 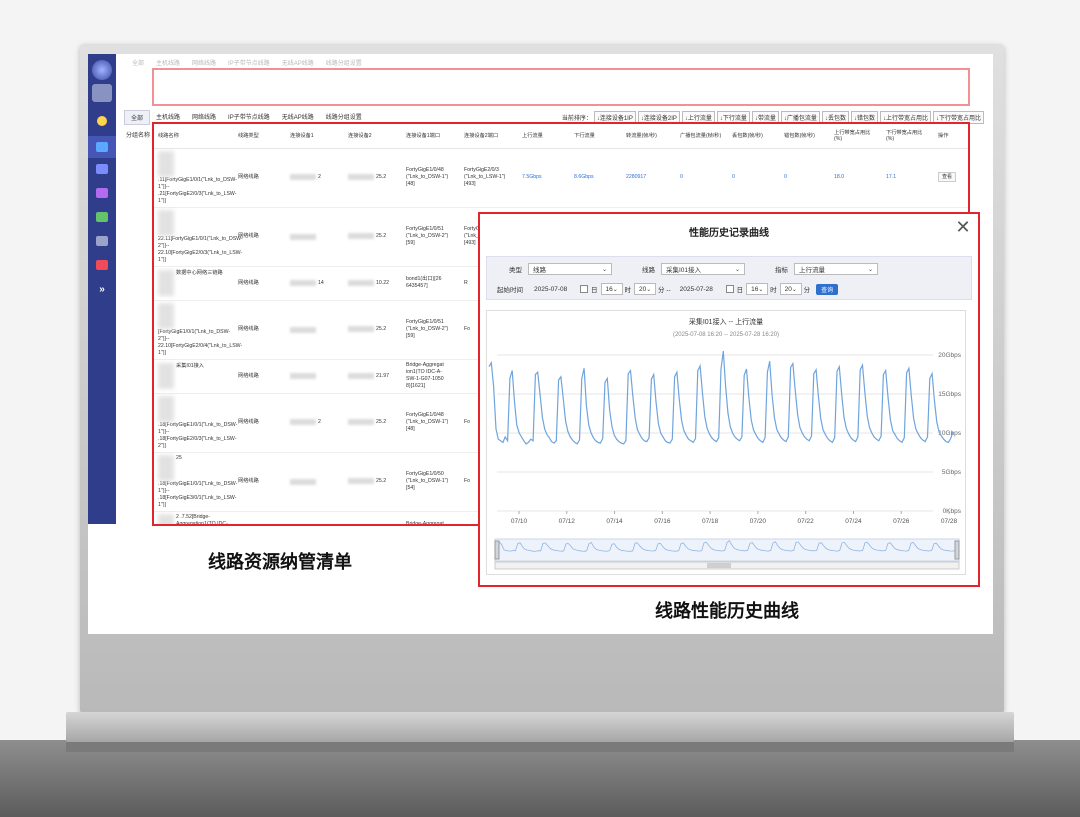 I want to click on cell-text: 25.2, so click(x=381, y=177).